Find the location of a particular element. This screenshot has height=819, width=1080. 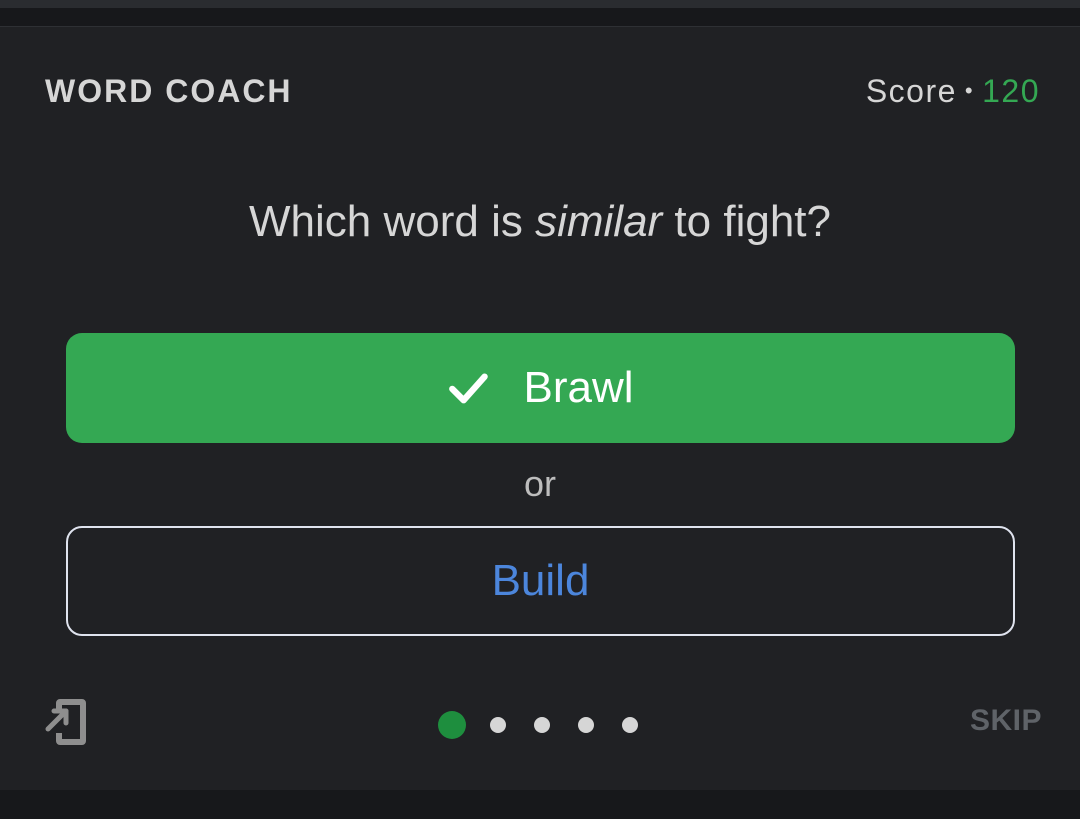

answer-option-b-label: Build is located at coordinates (540, 580).